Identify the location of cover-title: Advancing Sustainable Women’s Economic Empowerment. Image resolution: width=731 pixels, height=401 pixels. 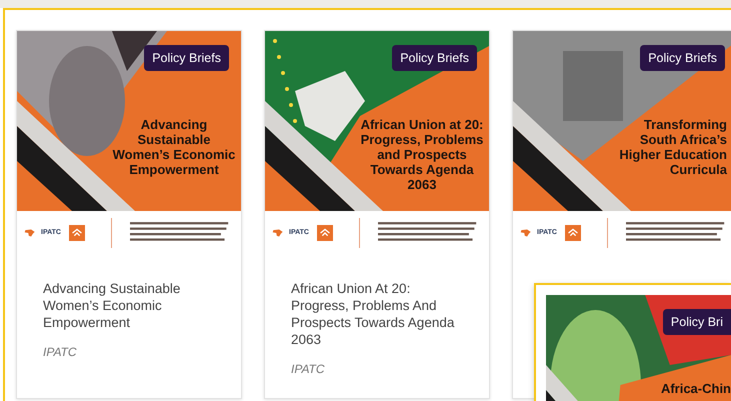
(174, 147).